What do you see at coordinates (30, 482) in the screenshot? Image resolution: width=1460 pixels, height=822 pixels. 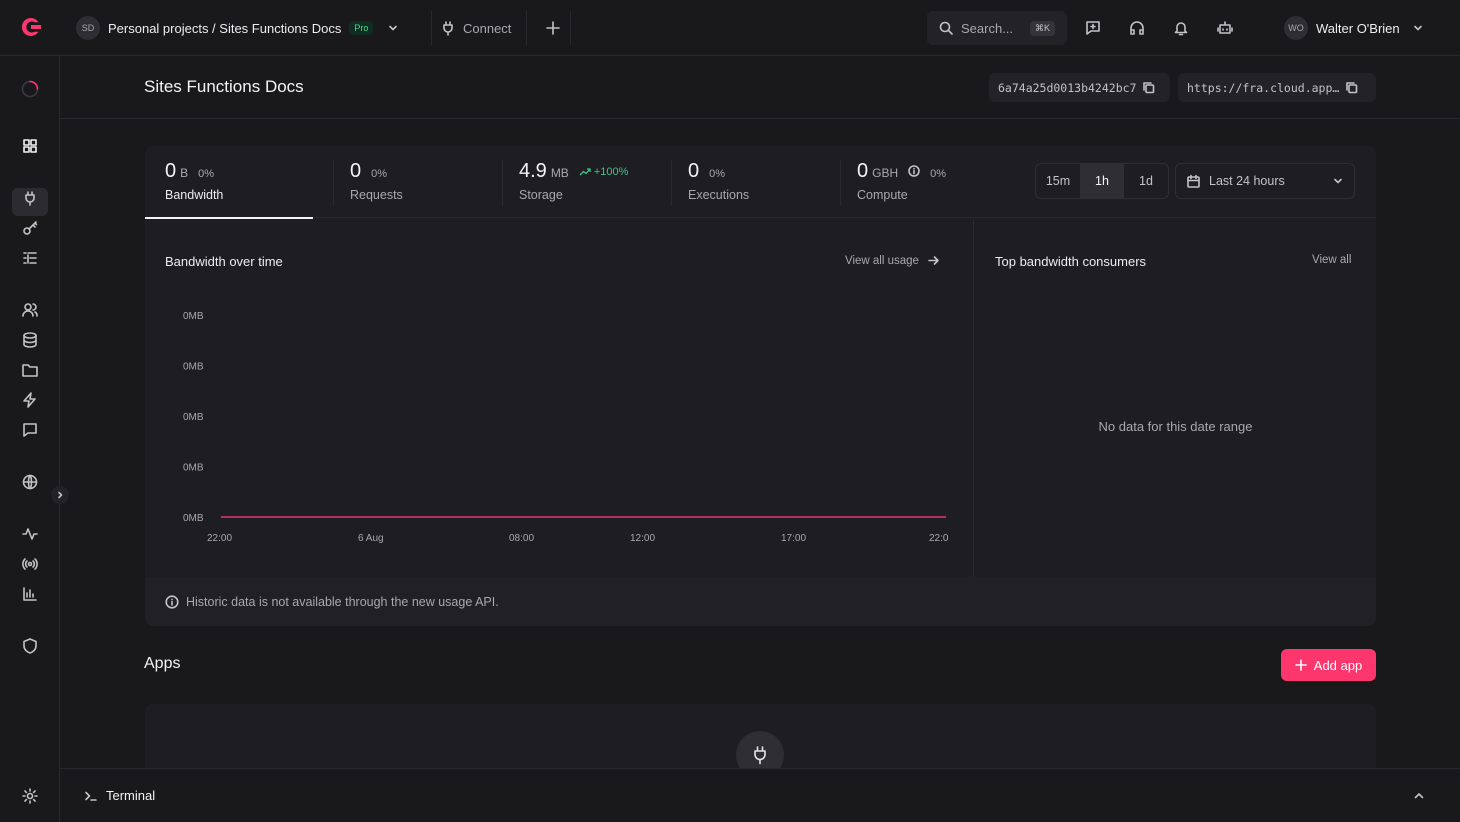 I see `sidebar-item-sites` at bounding box center [30, 482].